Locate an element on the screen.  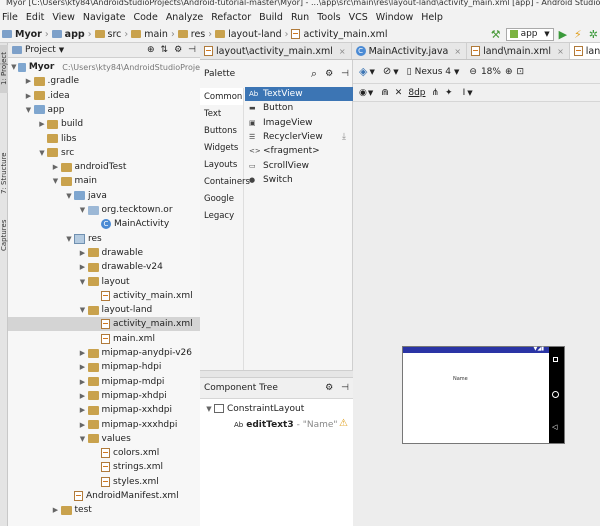
tree-item: ▶ drawable is located at coordinates (104, 253).